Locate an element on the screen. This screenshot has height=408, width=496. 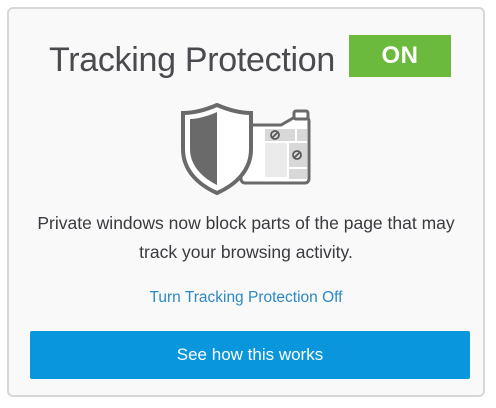
shield-blocking-trackers-icon is located at coordinates (259, 149).